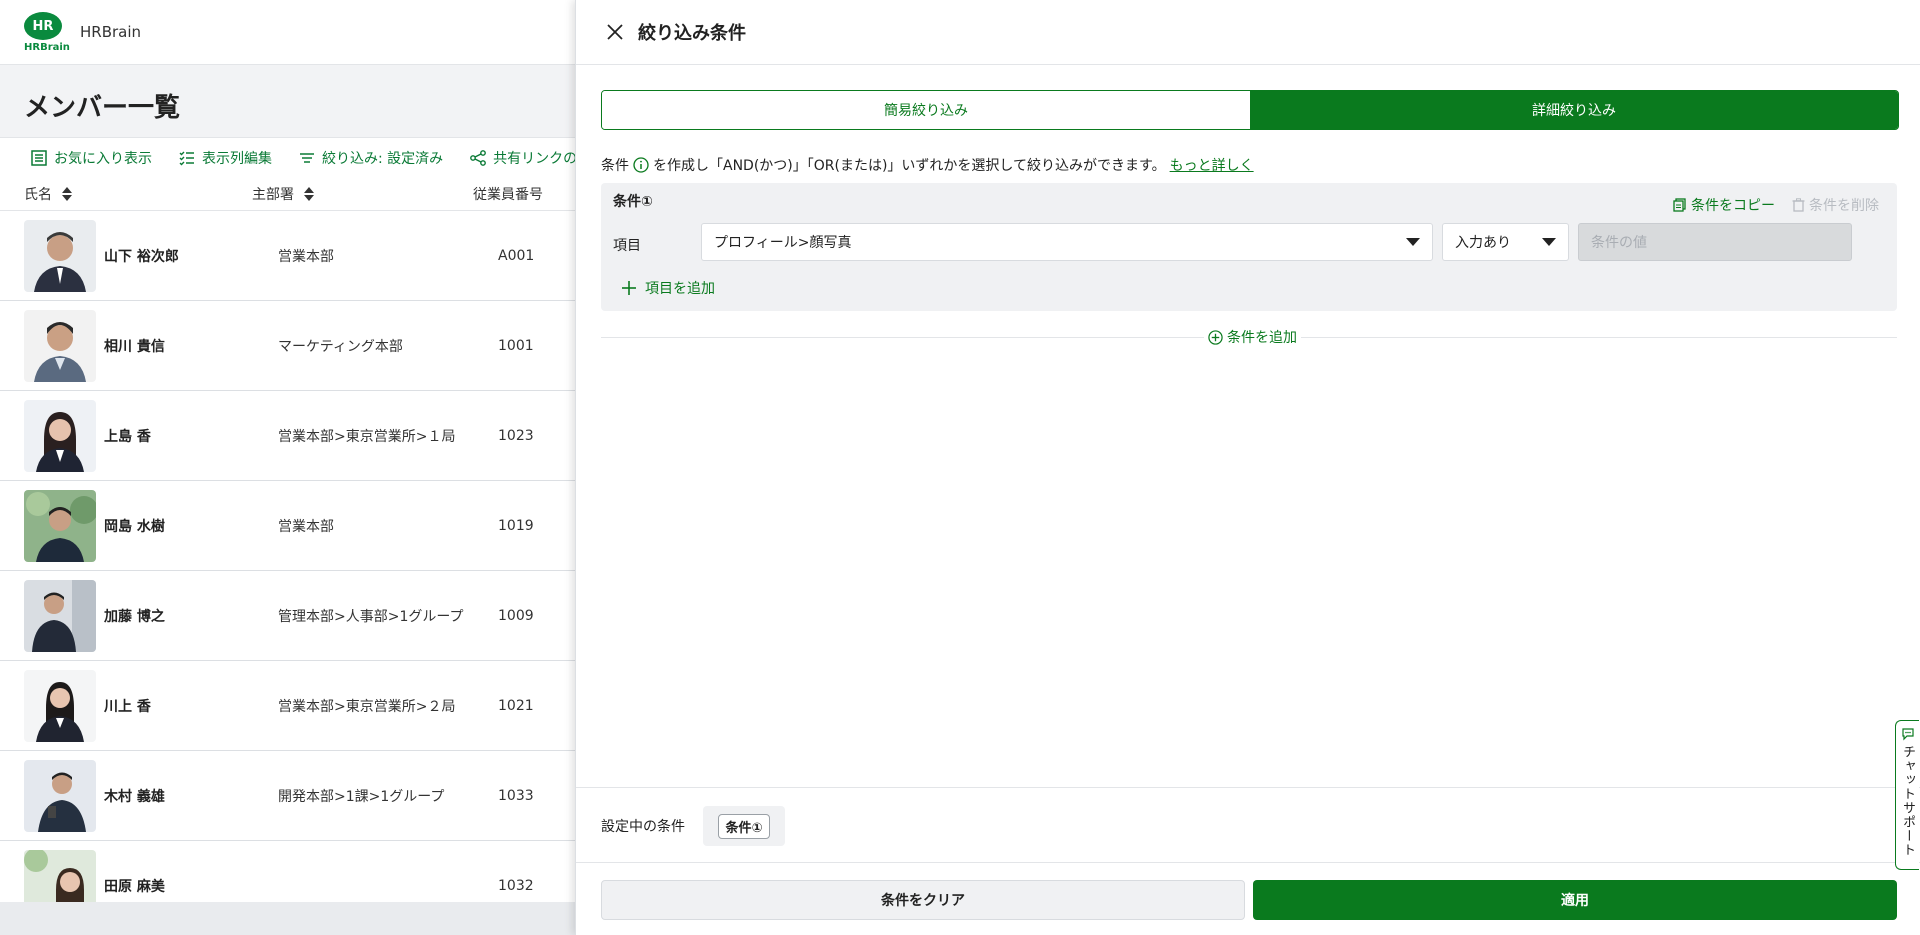 This screenshot has height=935, width=1920. I want to click on table-row: 川上 香 営業本部>東京営業所>２局 1021, so click(290, 706).